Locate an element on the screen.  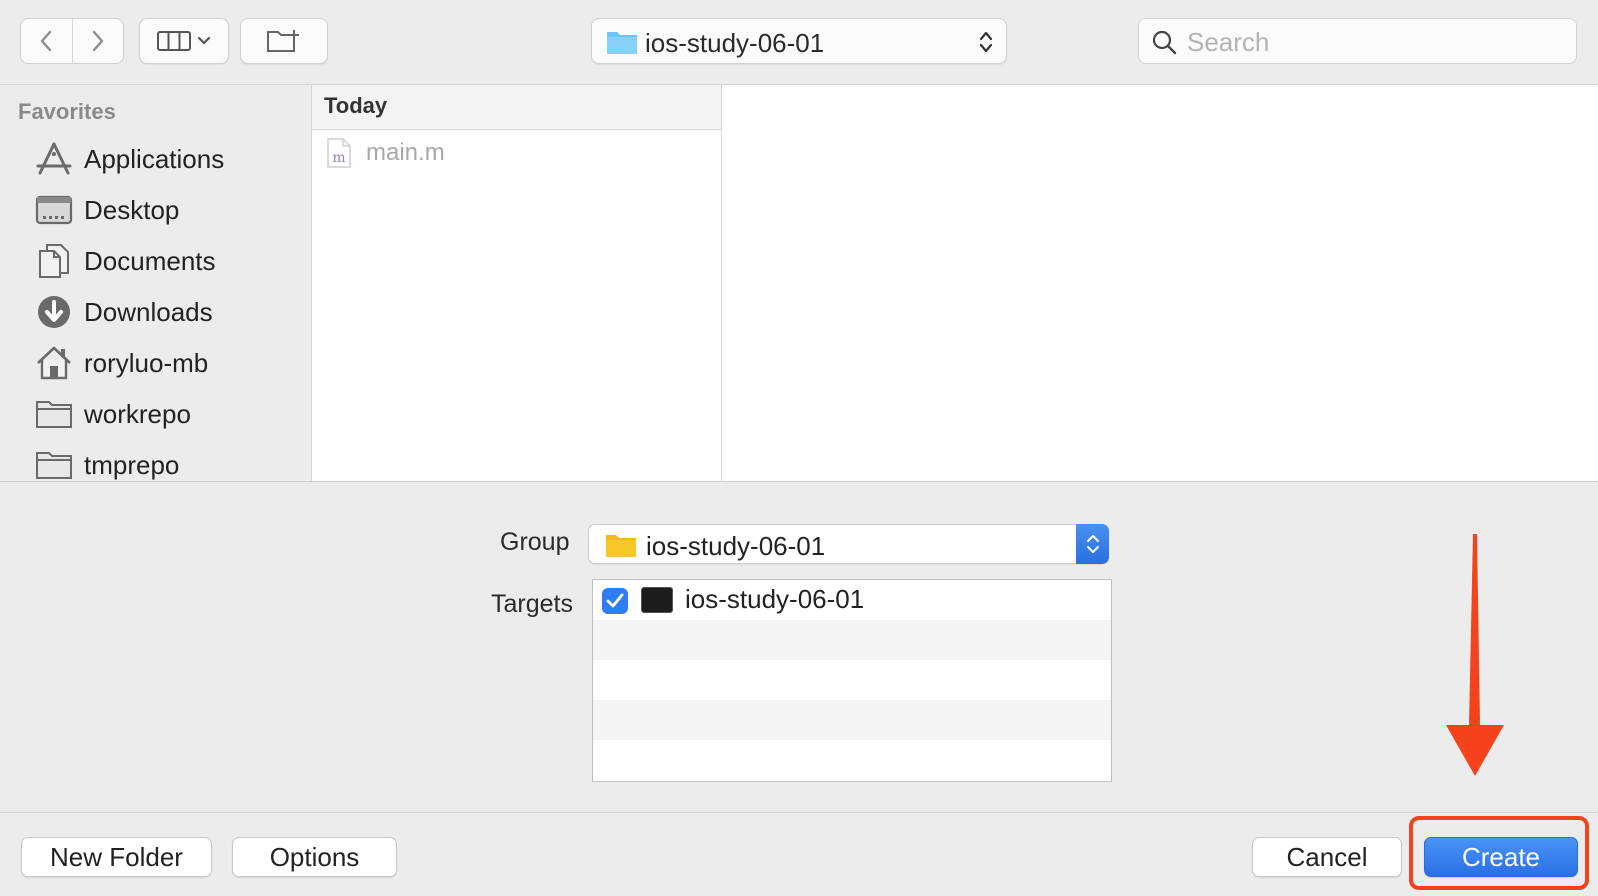
sidebar-item-label: Downloads is located at coordinates (148, 311).